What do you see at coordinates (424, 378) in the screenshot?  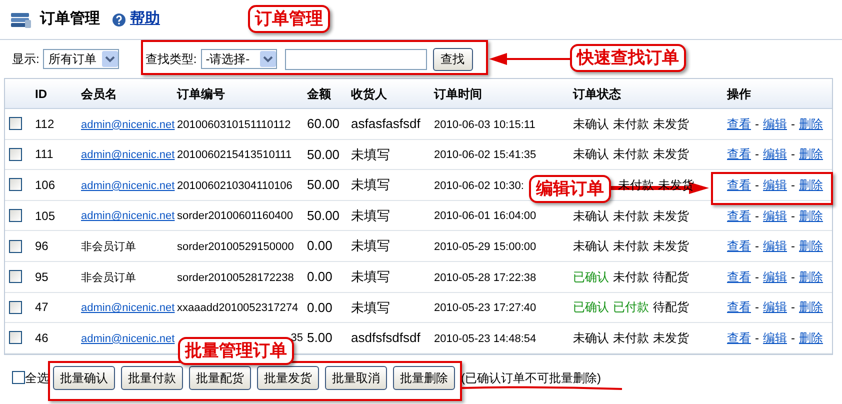 I see `bulk-action-button: 批量删除` at bounding box center [424, 378].